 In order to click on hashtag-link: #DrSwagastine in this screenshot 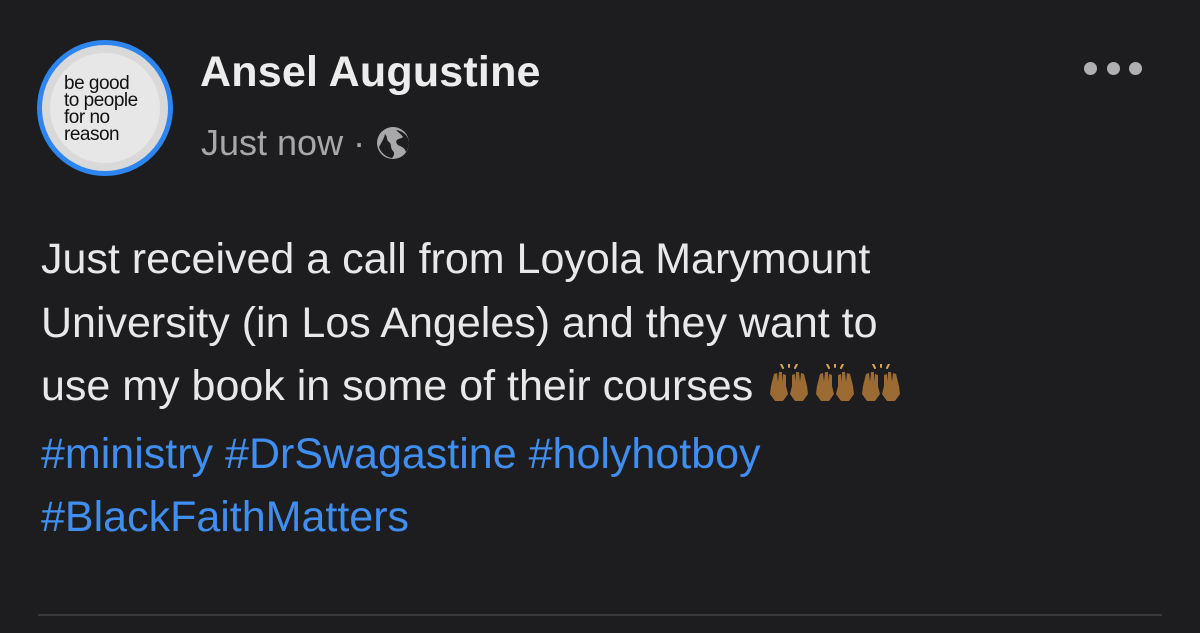, I will do `click(371, 454)`.